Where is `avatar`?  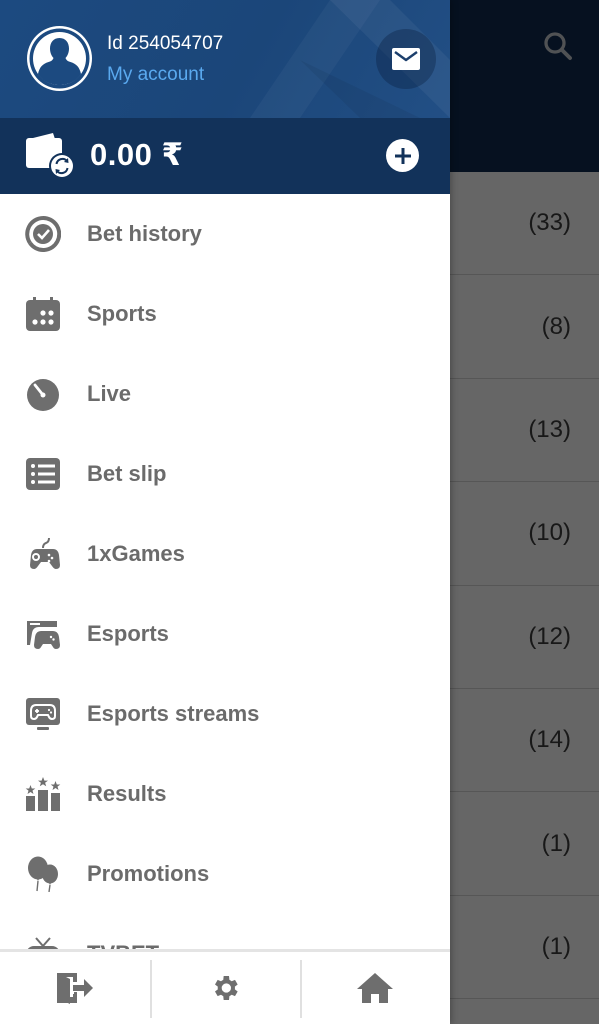
avatar is located at coordinates (59, 58).